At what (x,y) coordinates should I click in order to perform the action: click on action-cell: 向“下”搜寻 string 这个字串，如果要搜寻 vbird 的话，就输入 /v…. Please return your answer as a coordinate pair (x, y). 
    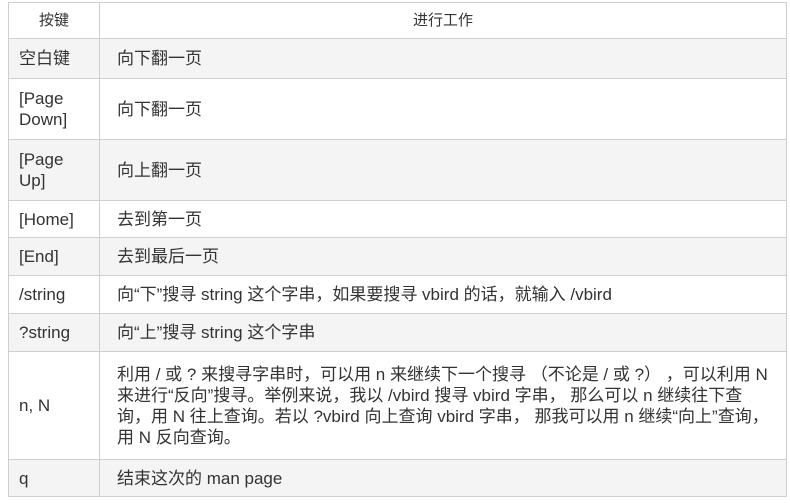
    Looking at the image, I should click on (443, 294).